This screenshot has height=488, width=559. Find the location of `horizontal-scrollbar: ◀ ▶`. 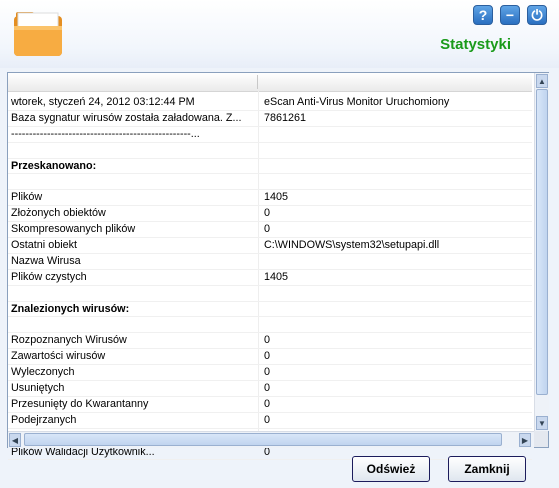

horizontal-scrollbar: ◀ ▶ is located at coordinates (271, 439).